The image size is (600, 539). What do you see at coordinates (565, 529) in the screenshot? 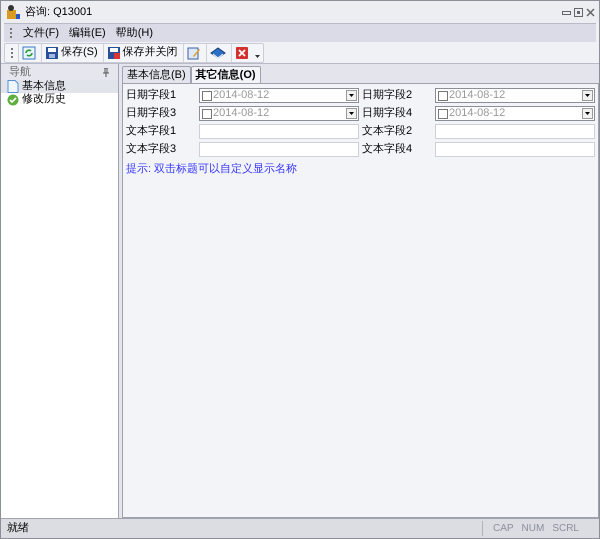
I see `status-indicator: SCRL` at bounding box center [565, 529].